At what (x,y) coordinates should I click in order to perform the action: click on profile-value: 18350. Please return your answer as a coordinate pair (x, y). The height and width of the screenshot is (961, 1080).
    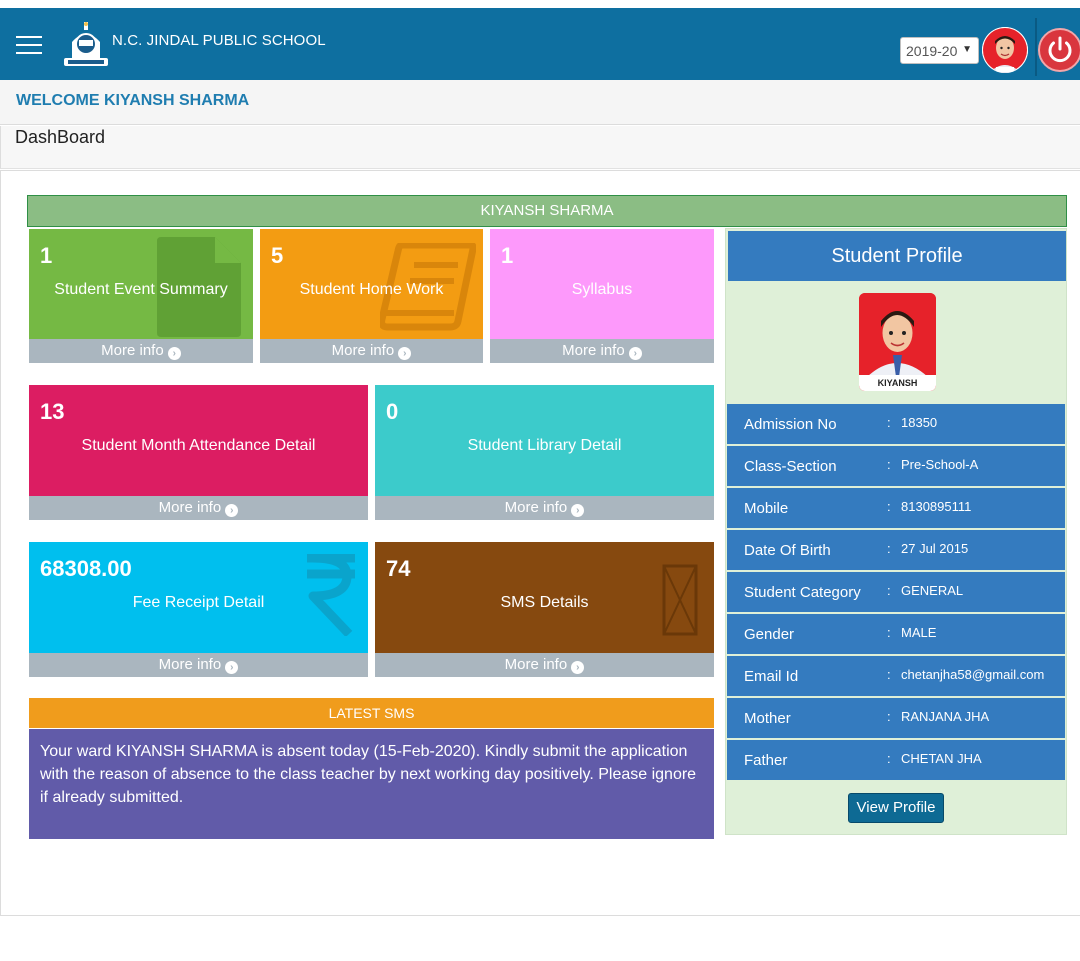
    Looking at the image, I should click on (919, 422).